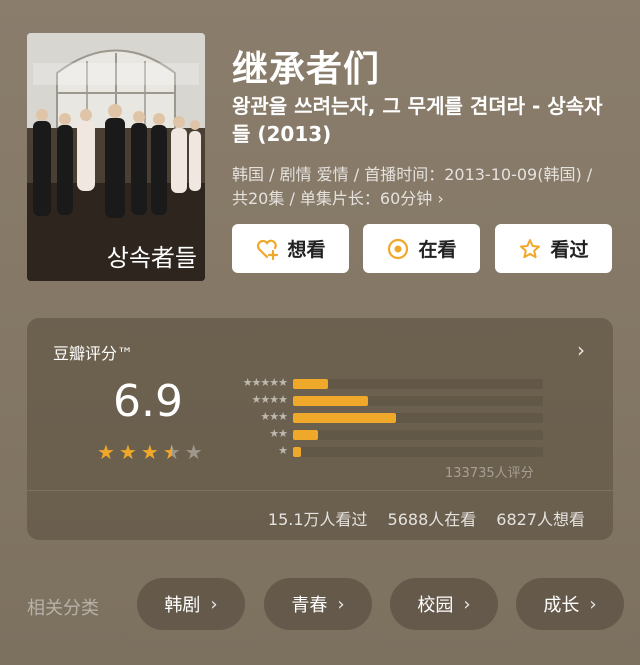  Describe the element at coordinates (274, 416) in the screenshot. I see `distribution-stars-label: ★★★` at that location.